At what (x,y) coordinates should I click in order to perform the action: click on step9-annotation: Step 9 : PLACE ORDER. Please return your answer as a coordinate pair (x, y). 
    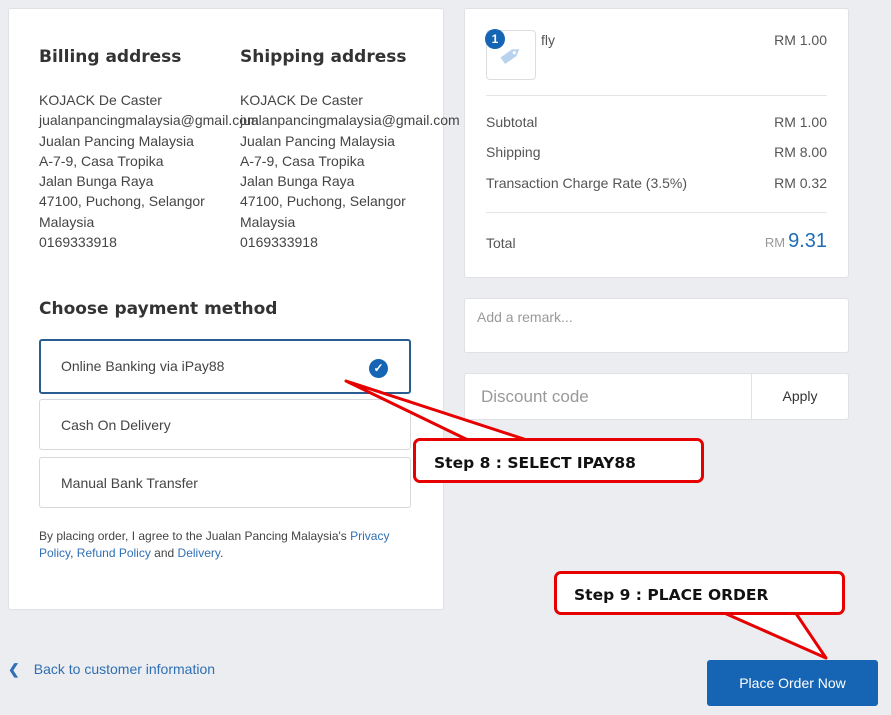
    Looking at the image, I should click on (699, 593).